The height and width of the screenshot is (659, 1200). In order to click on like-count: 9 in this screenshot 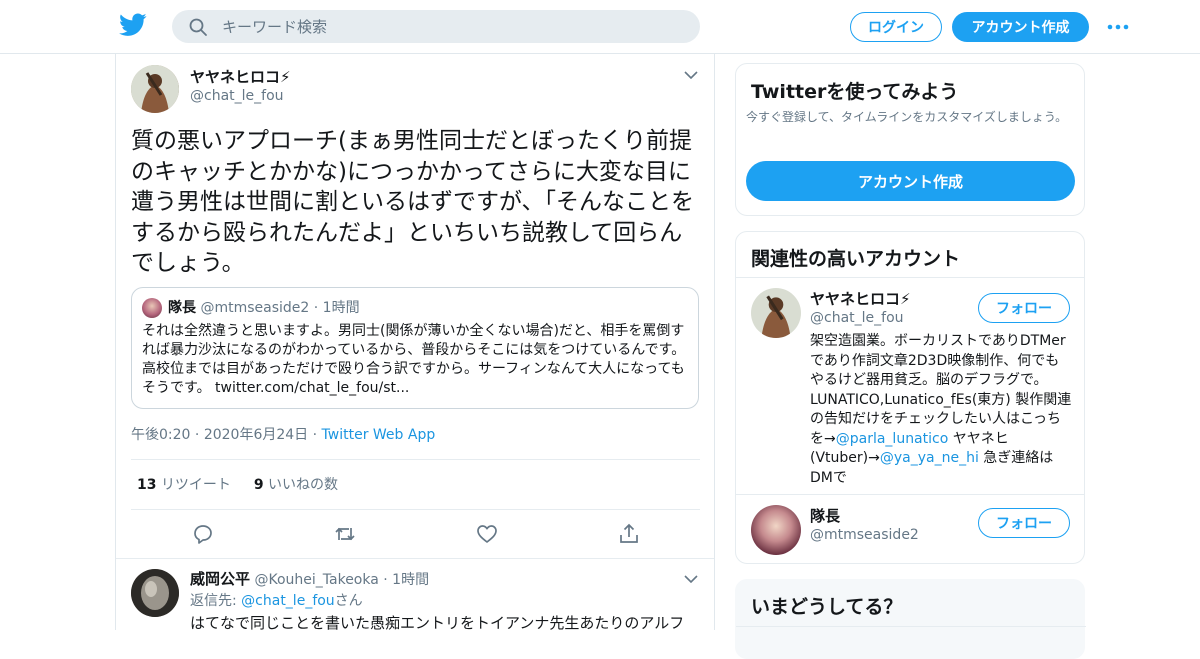, I will do `click(259, 485)`.